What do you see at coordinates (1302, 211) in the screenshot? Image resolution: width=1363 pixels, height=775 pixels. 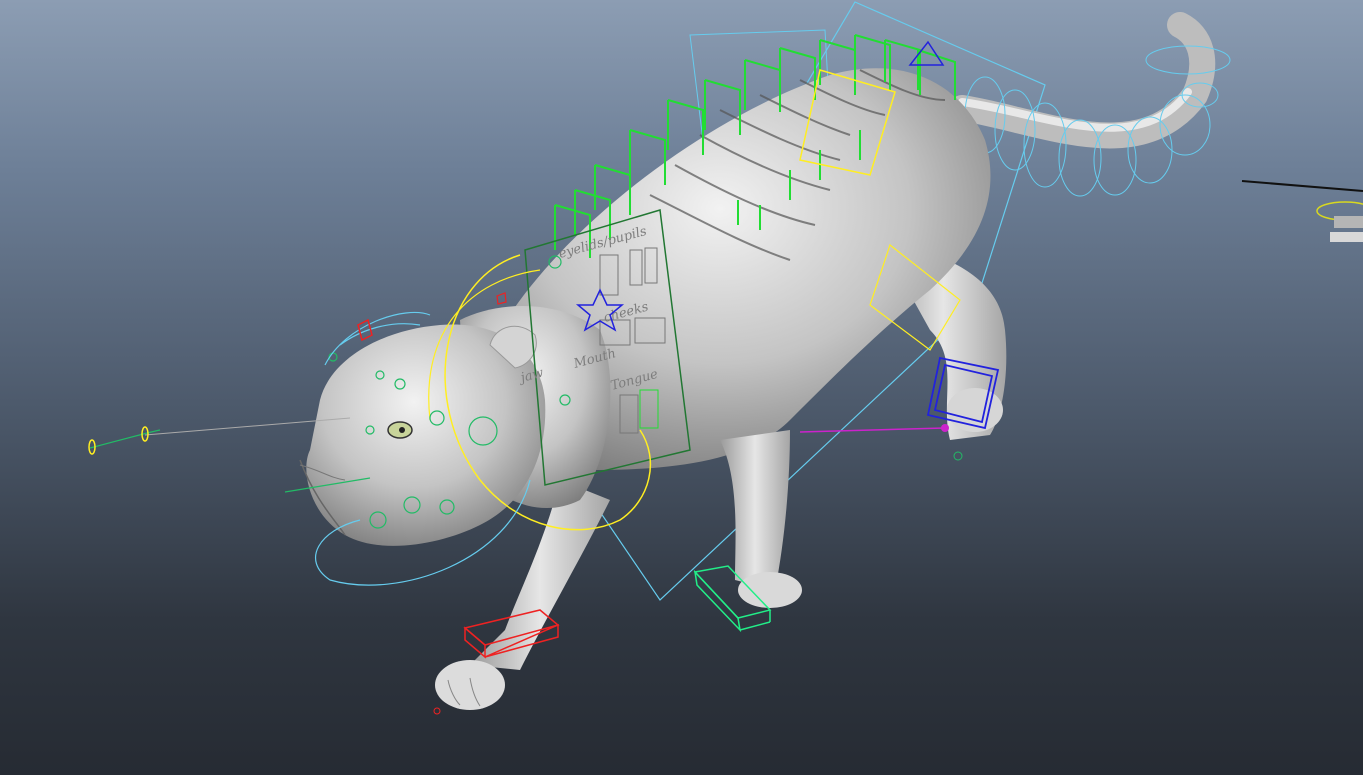 I see `offscreen-character-fragment` at bounding box center [1302, 211].